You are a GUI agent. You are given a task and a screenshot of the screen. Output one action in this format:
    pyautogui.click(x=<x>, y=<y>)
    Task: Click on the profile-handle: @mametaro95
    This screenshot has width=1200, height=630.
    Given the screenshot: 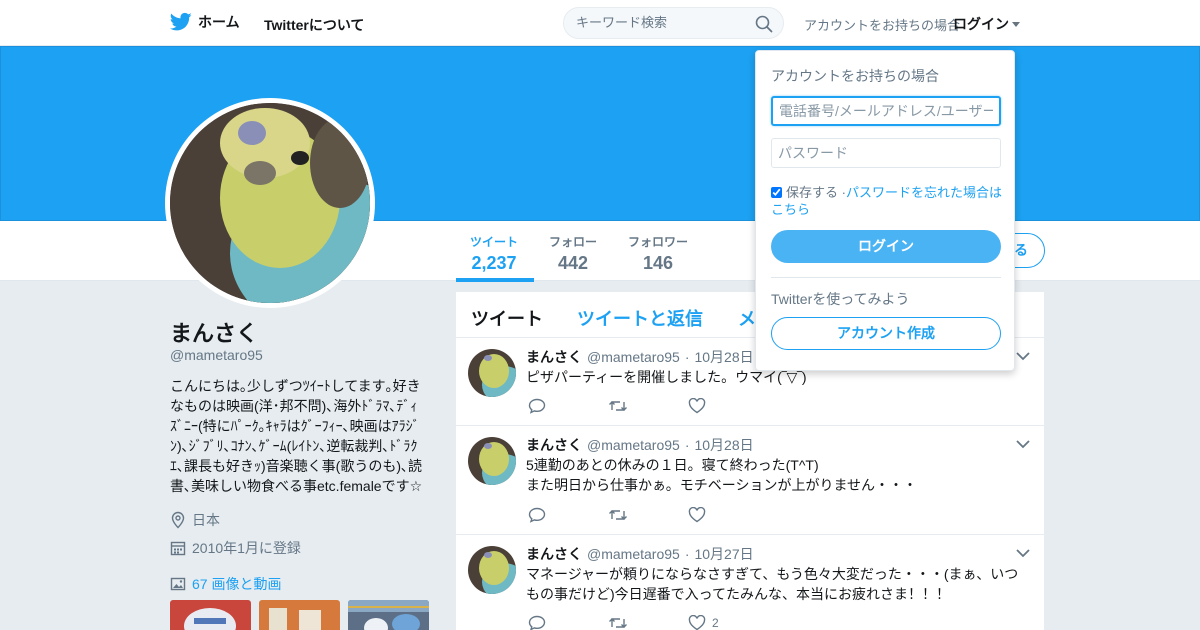 What is the action you would take?
    pyautogui.click(x=216, y=355)
    